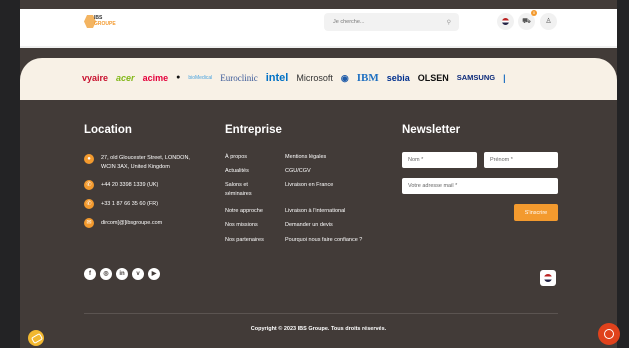  What do you see at coordinates (131, 223) in the screenshot?
I see `email-address: dircom[@]ibsgroupe.com` at bounding box center [131, 223].